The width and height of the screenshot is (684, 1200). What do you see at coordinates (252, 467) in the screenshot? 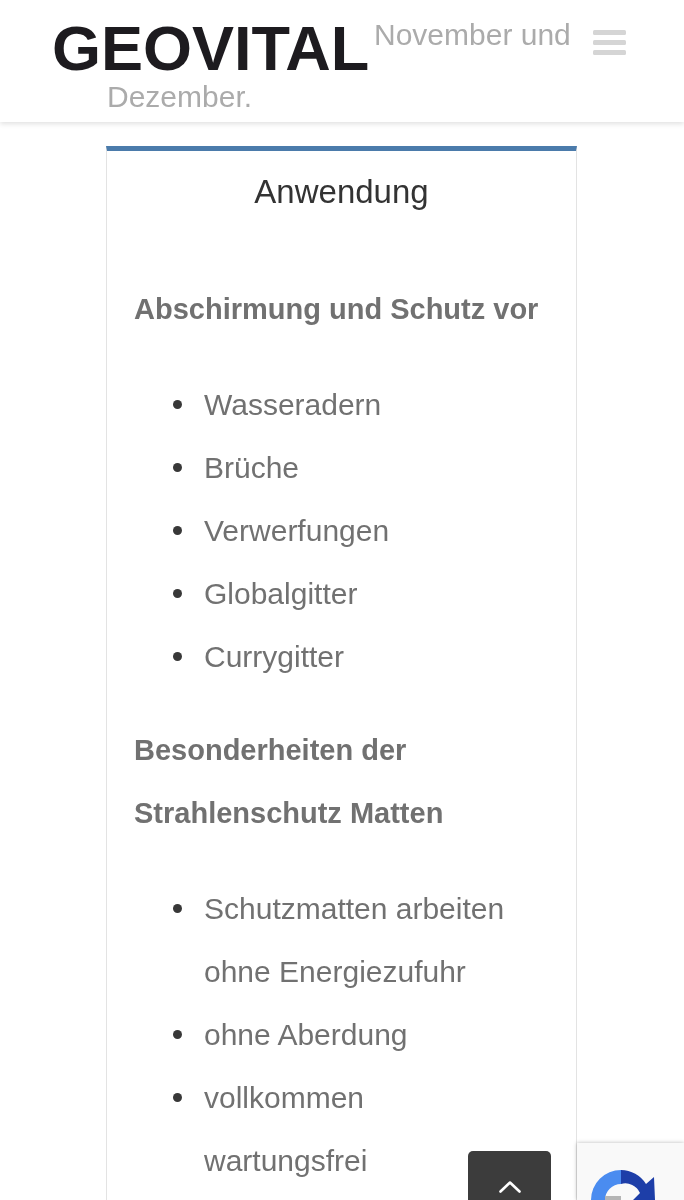
I see `list-item-text: Brüche` at bounding box center [252, 467].